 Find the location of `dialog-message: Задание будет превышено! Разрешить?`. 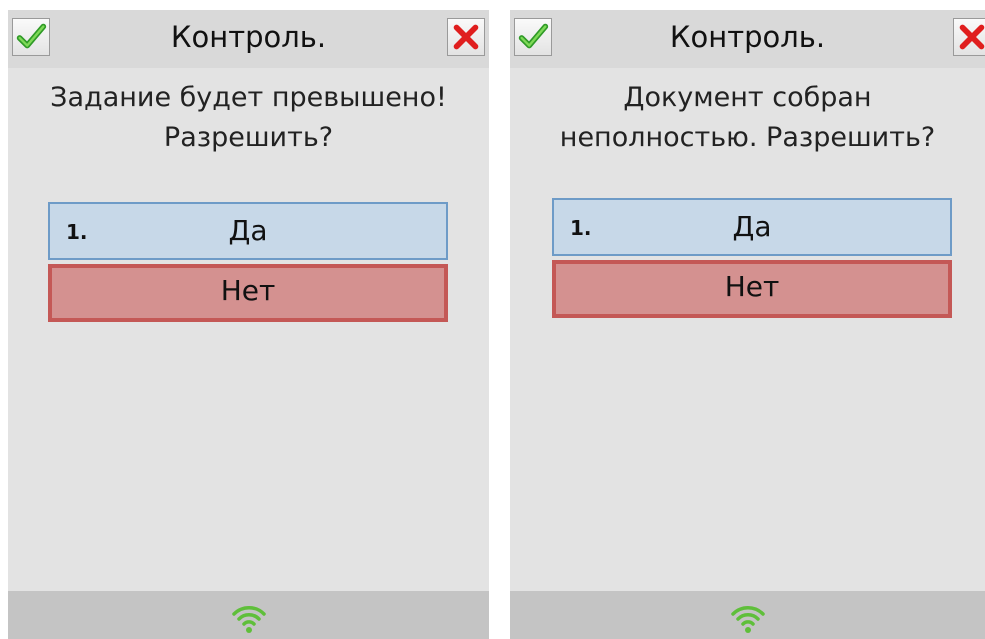

dialog-message: Задание будет превышено! Разрешить? is located at coordinates (248, 118).